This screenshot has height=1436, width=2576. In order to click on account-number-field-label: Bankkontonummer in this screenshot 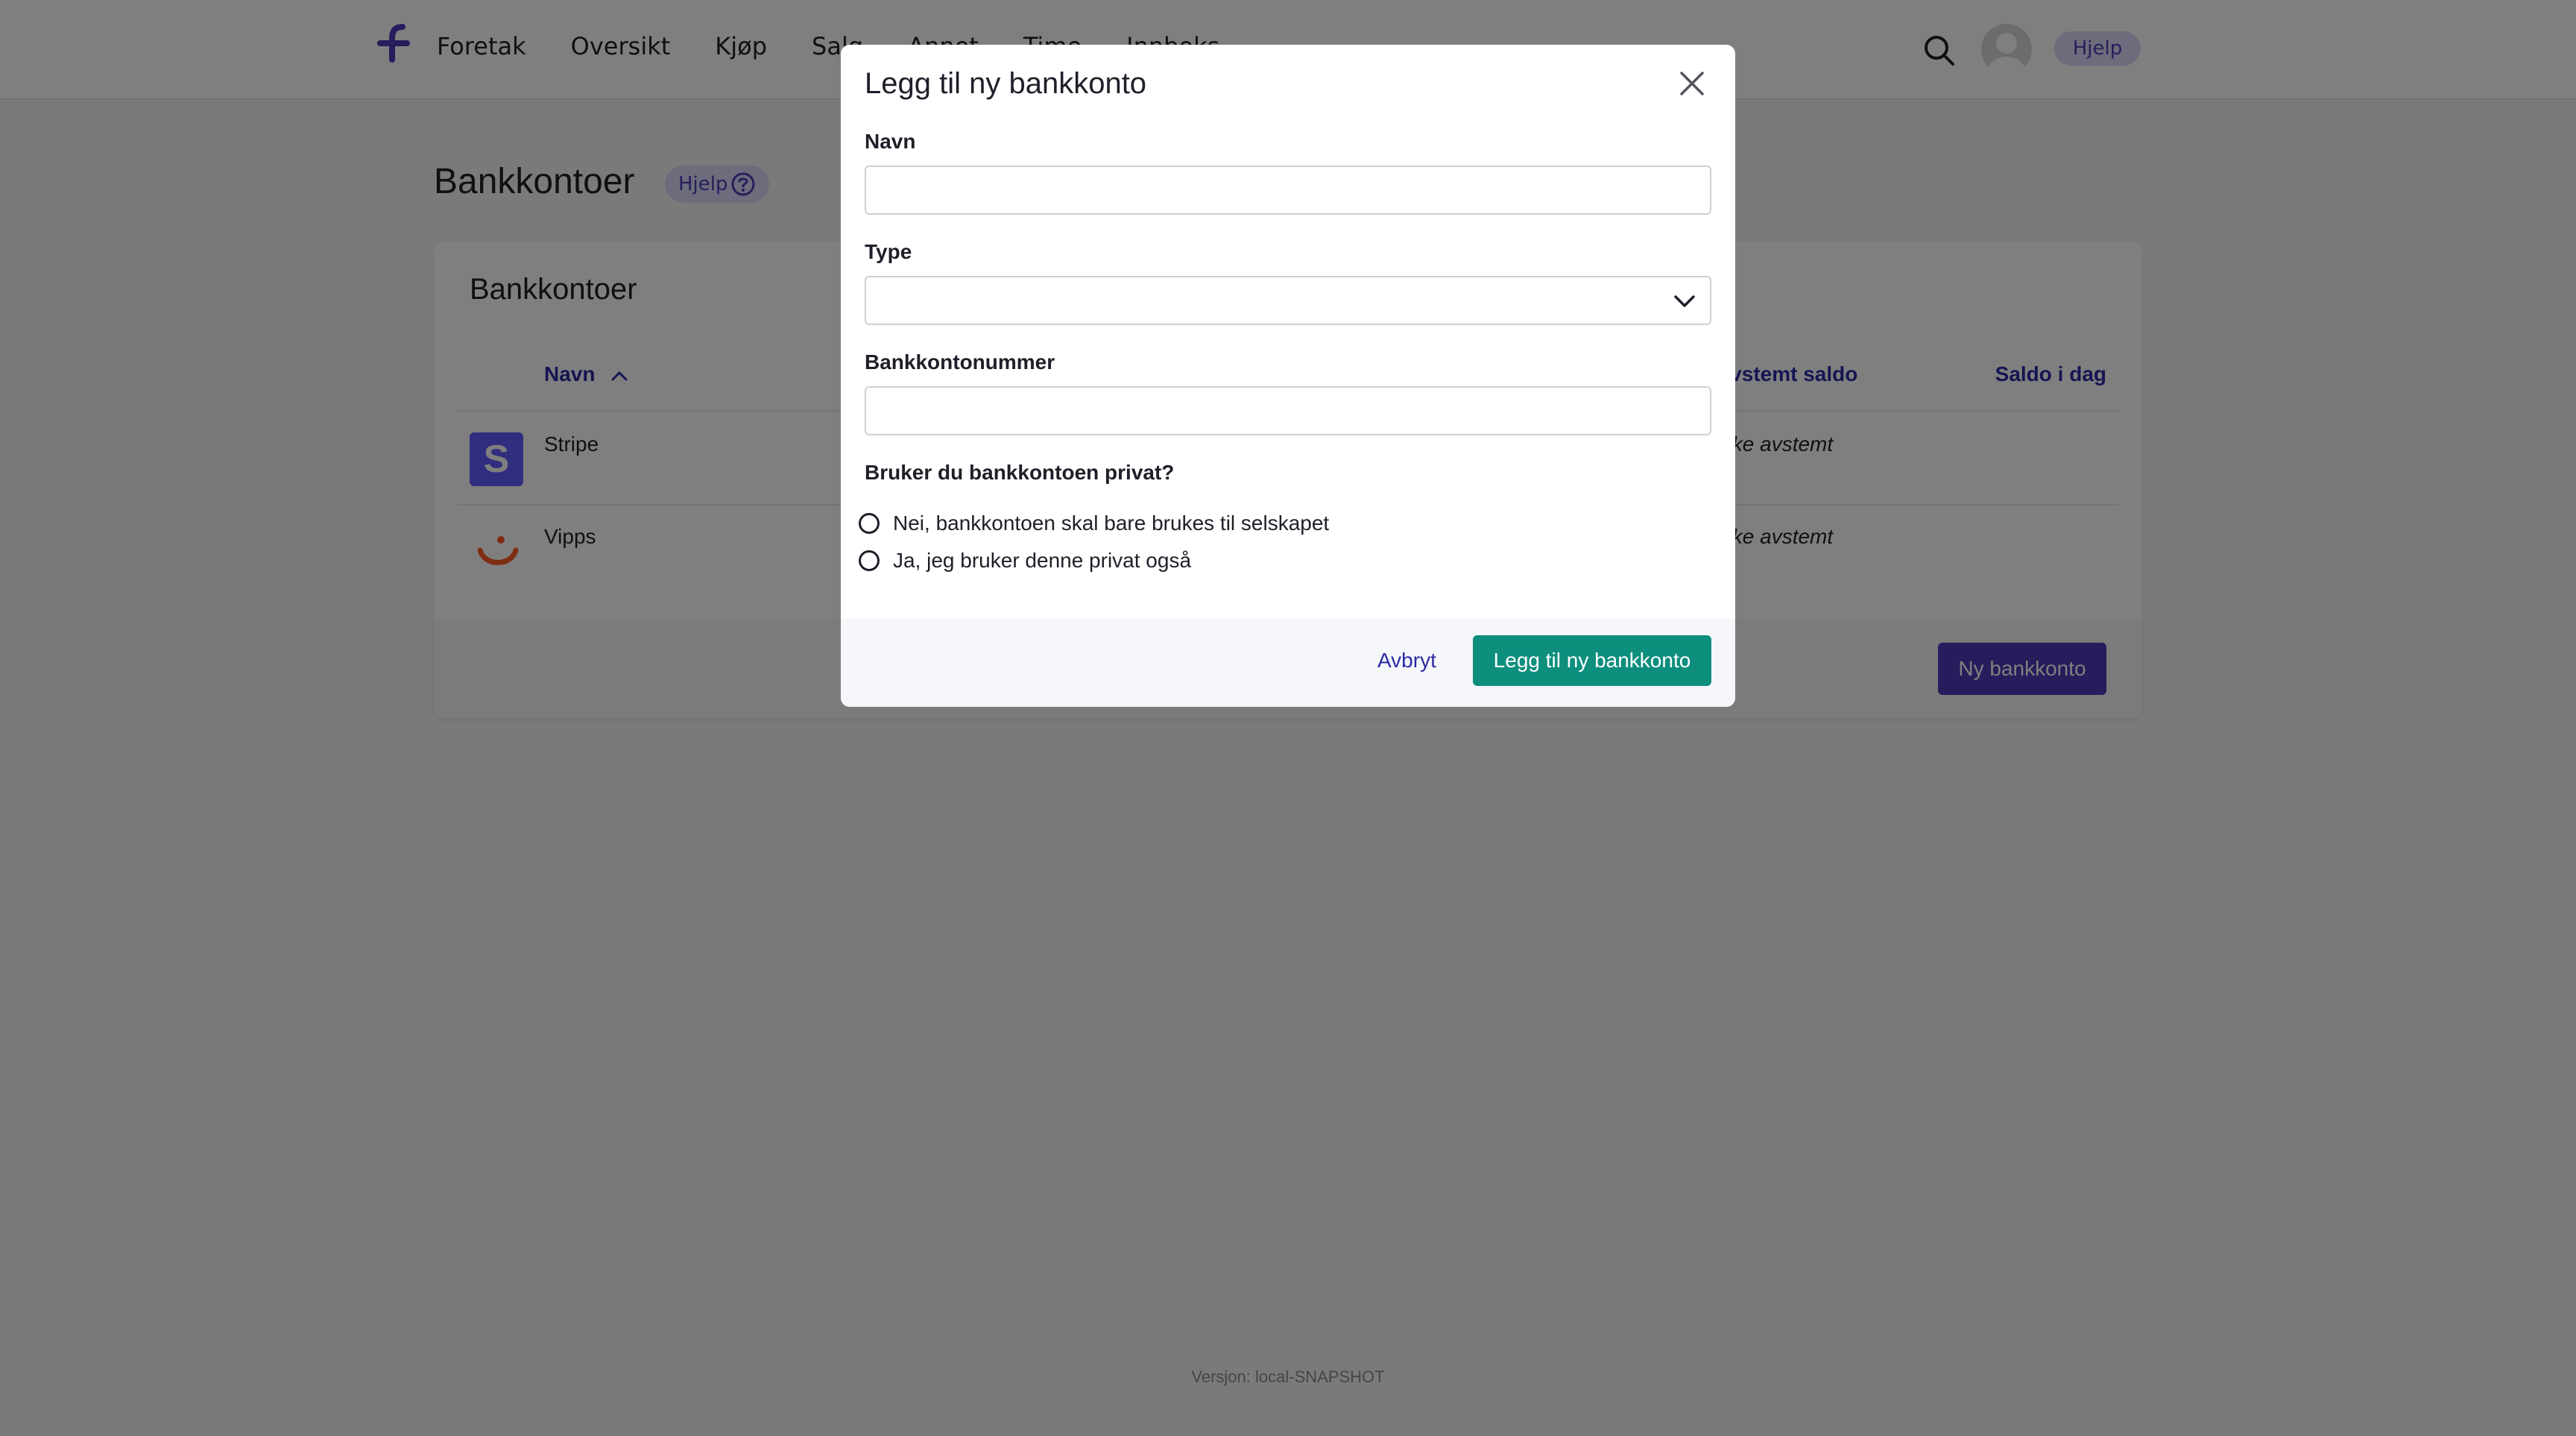, I will do `click(960, 362)`.